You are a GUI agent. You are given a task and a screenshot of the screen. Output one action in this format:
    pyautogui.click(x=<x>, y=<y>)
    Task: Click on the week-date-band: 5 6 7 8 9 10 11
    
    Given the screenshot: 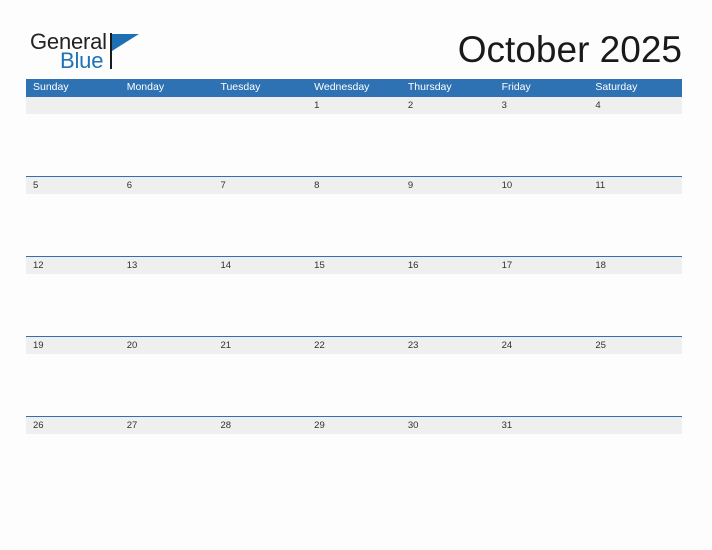 What is the action you would take?
    pyautogui.click(x=354, y=185)
    